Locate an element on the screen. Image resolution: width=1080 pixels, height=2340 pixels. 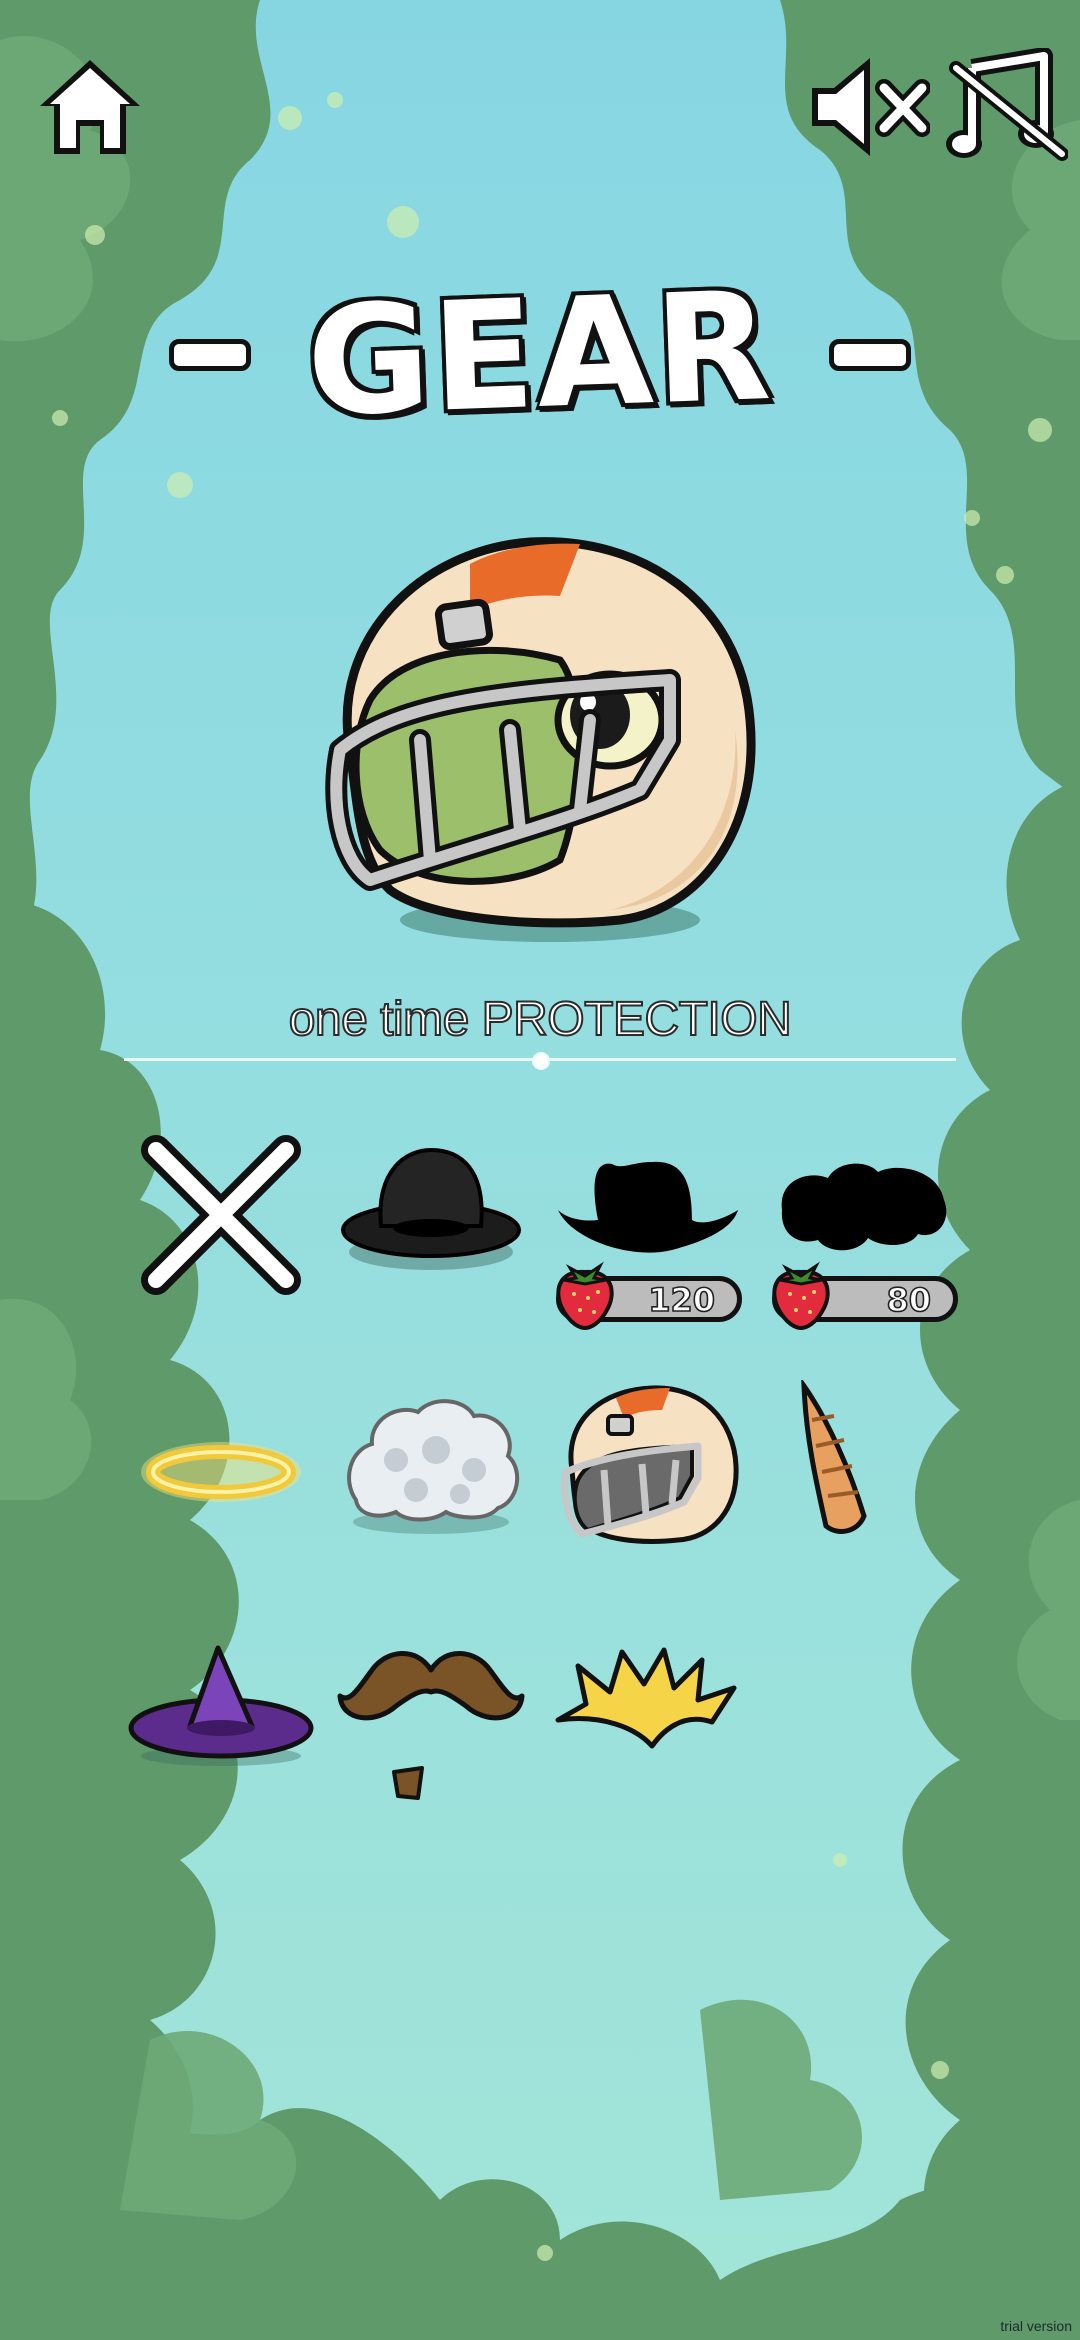
horn-icon is located at coordinates (834, 1455).